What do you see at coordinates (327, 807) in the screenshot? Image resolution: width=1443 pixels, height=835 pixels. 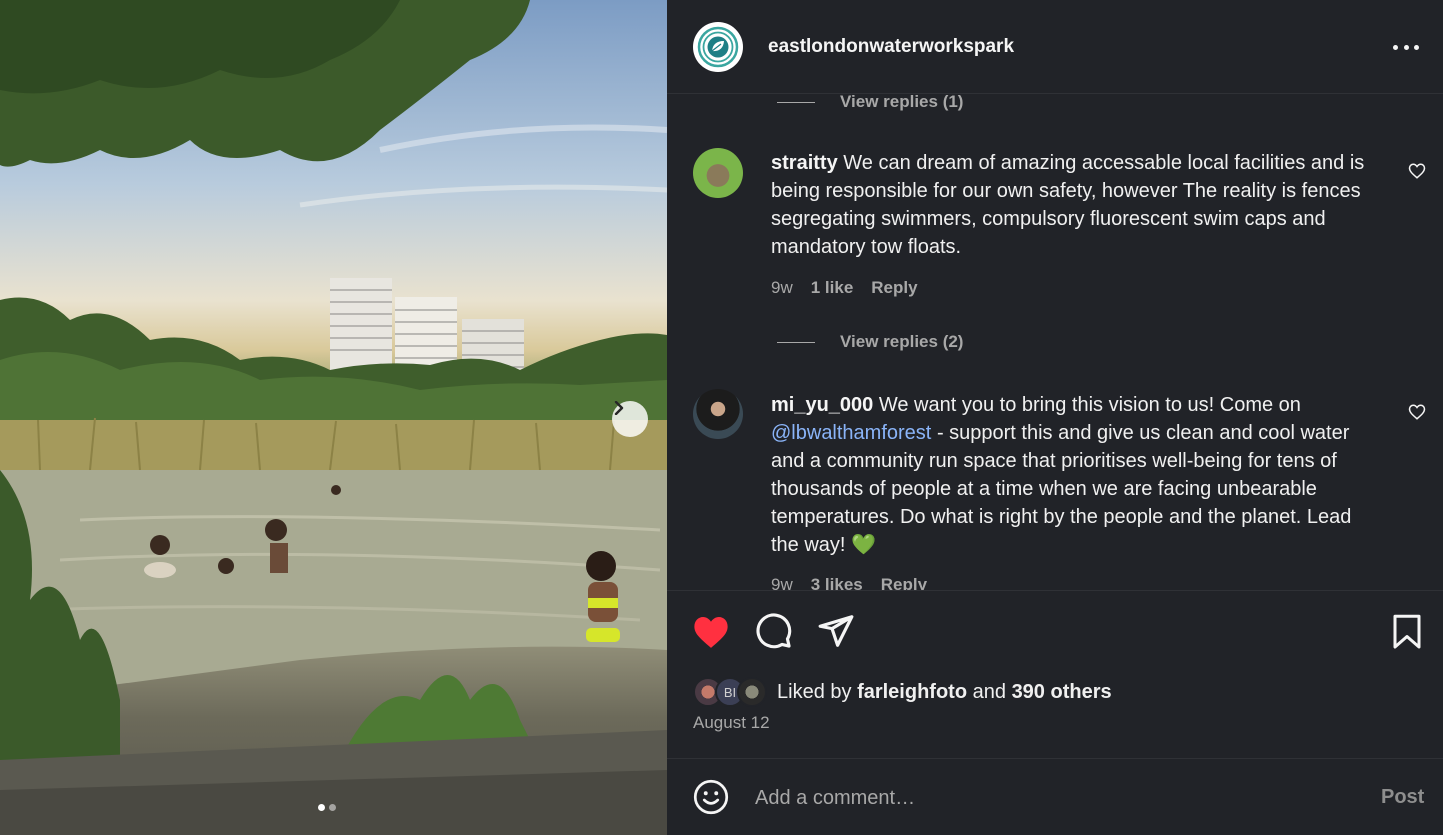 I see `carousel-indicator` at bounding box center [327, 807].